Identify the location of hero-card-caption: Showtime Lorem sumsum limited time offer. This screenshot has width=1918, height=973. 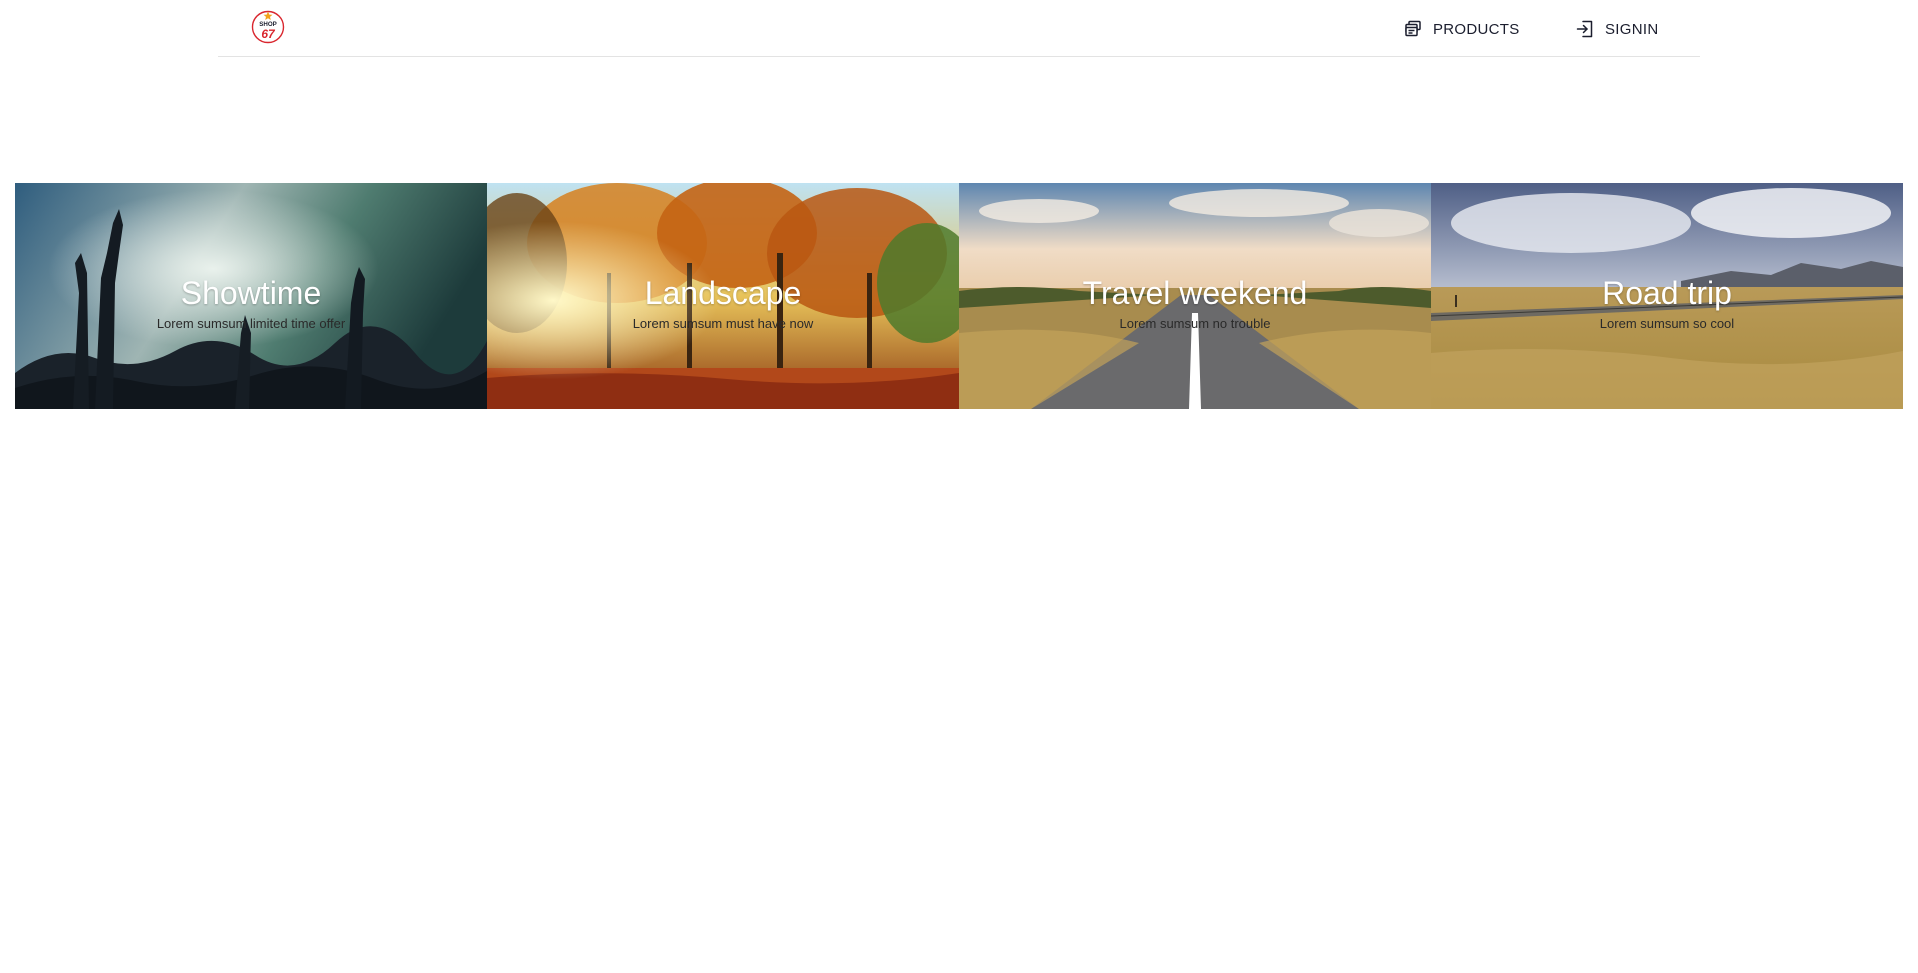
(251, 304).